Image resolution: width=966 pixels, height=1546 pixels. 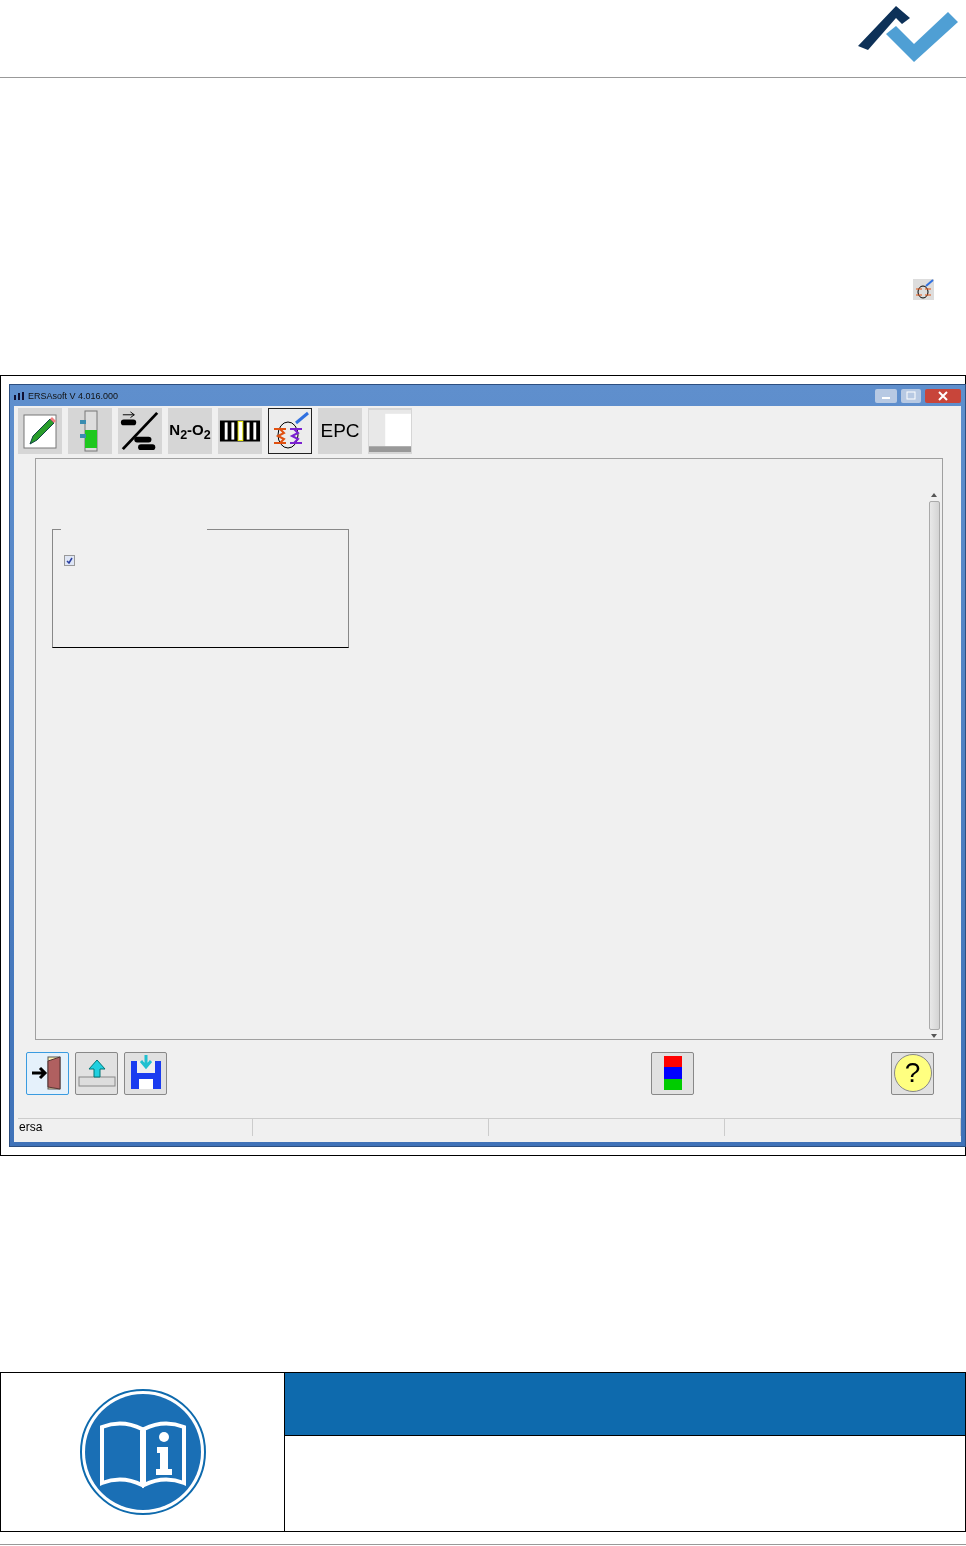 I want to click on pencil-icon, so click(x=40, y=431).